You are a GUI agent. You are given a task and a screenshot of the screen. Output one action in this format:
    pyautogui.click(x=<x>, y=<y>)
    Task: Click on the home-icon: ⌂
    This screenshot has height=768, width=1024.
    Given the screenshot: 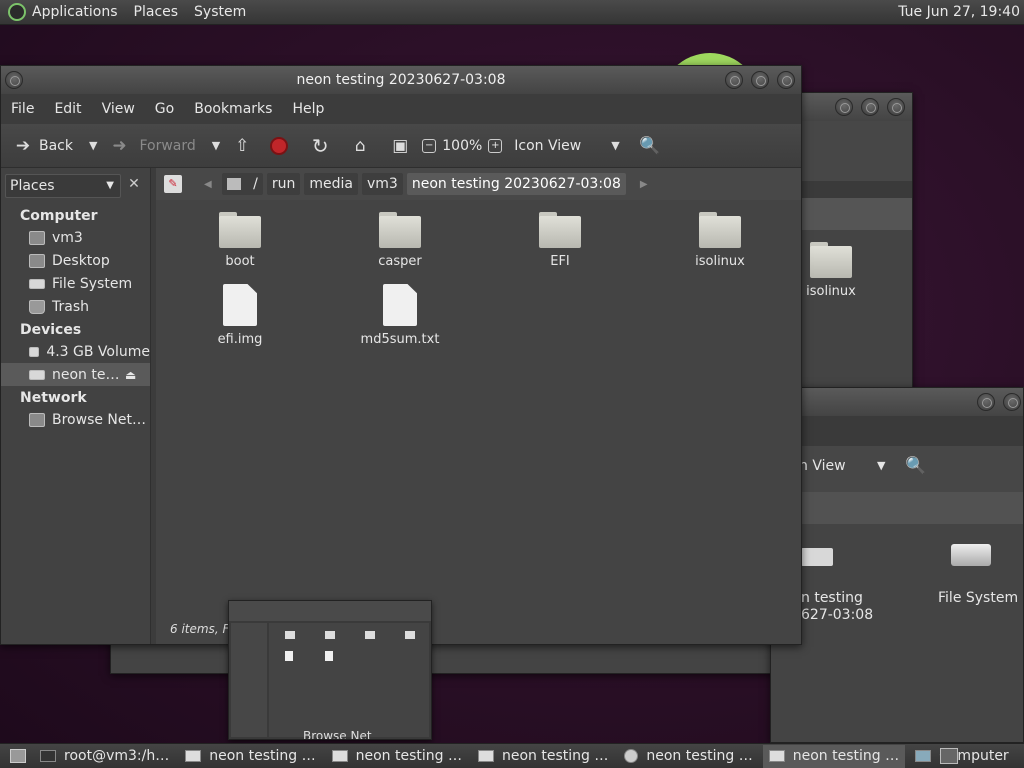 What is the action you would take?
    pyautogui.click(x=360, y=146)
    